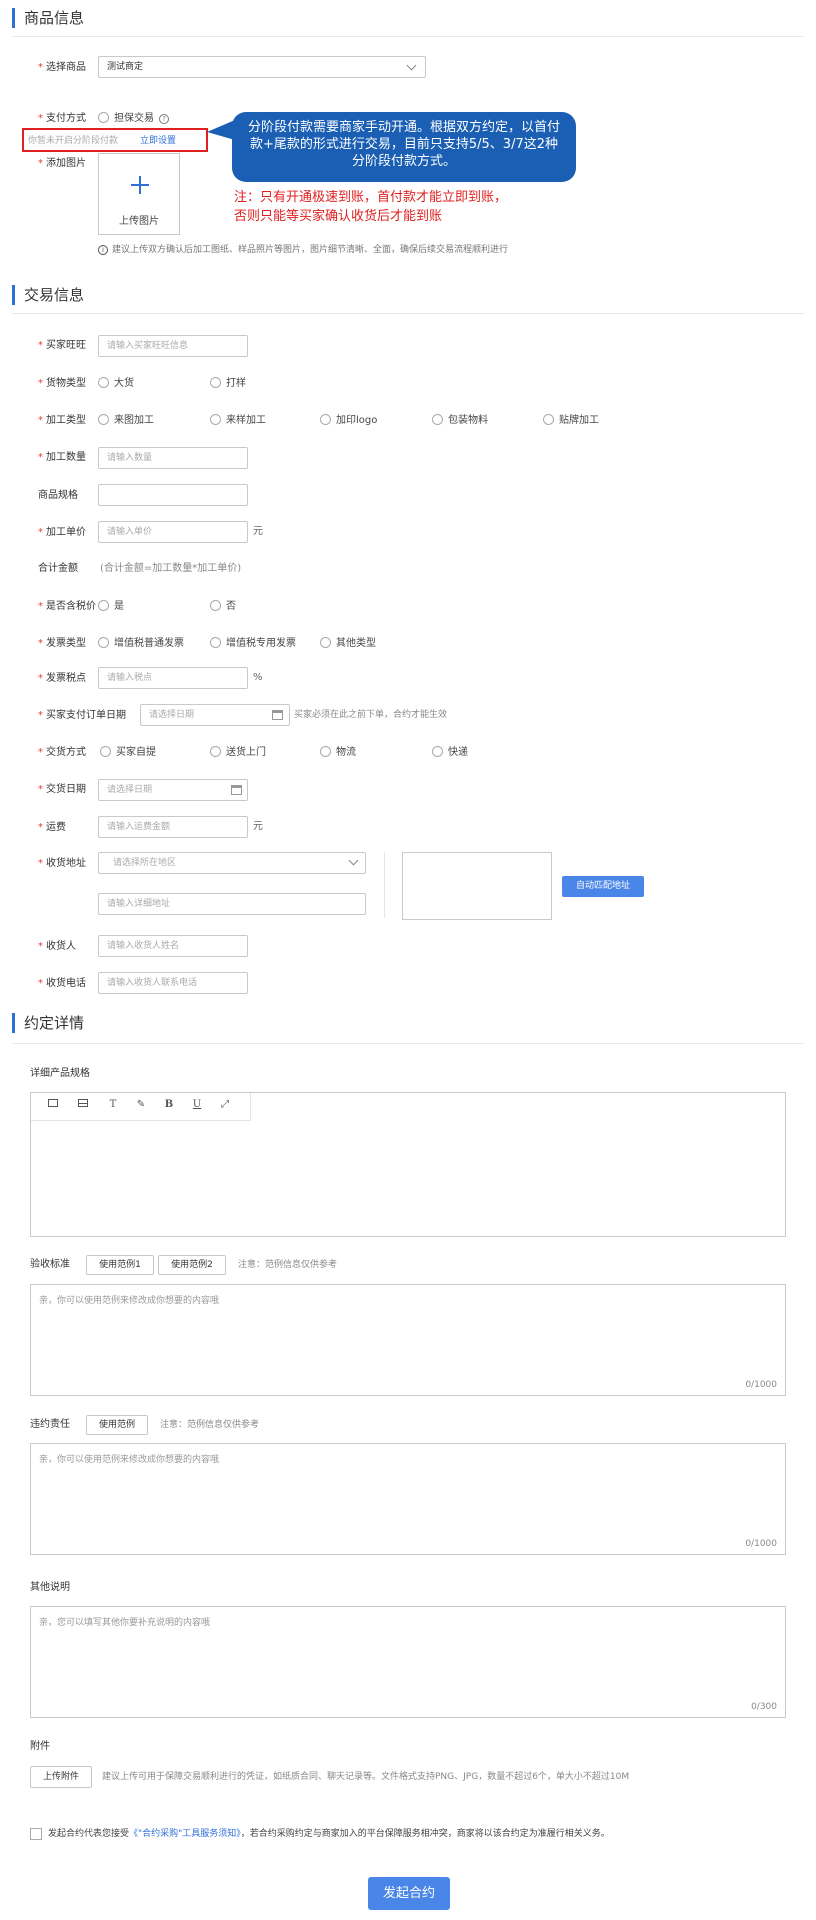 The image size is (816, 1920). I want to click on radio-goods-bulk: 大货, so click(116, 384).